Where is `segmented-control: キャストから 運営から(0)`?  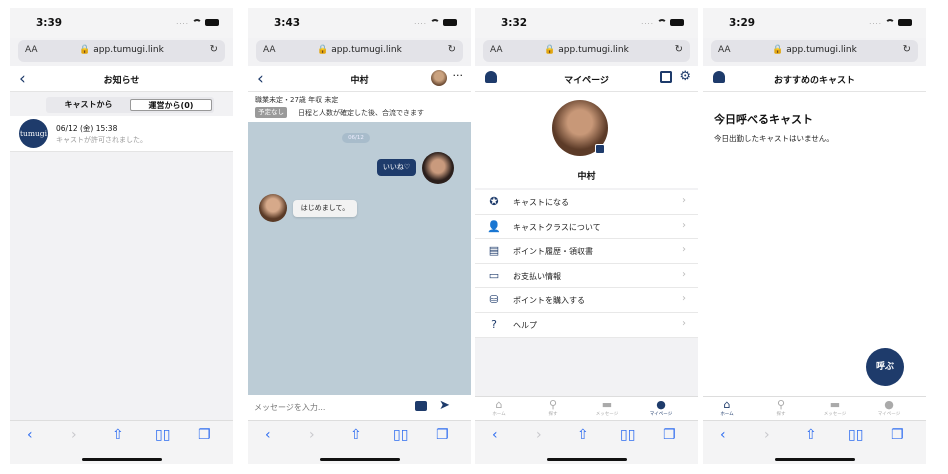 segmented-control: キャストから 運営から(0) is located at coordinates (130, 105).